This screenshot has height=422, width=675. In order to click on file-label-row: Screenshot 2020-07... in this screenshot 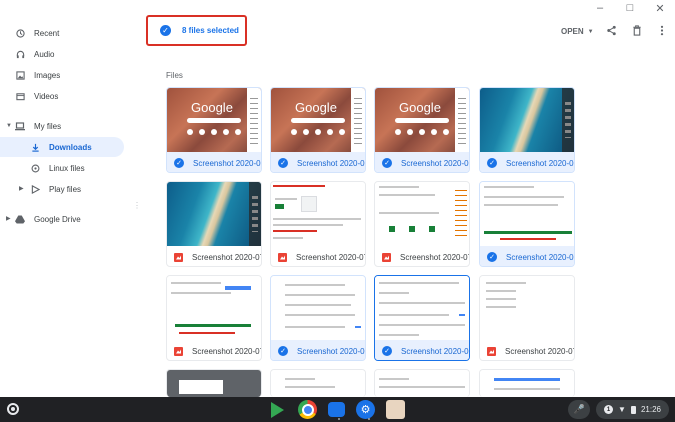, I will do `click(214, 350)`.